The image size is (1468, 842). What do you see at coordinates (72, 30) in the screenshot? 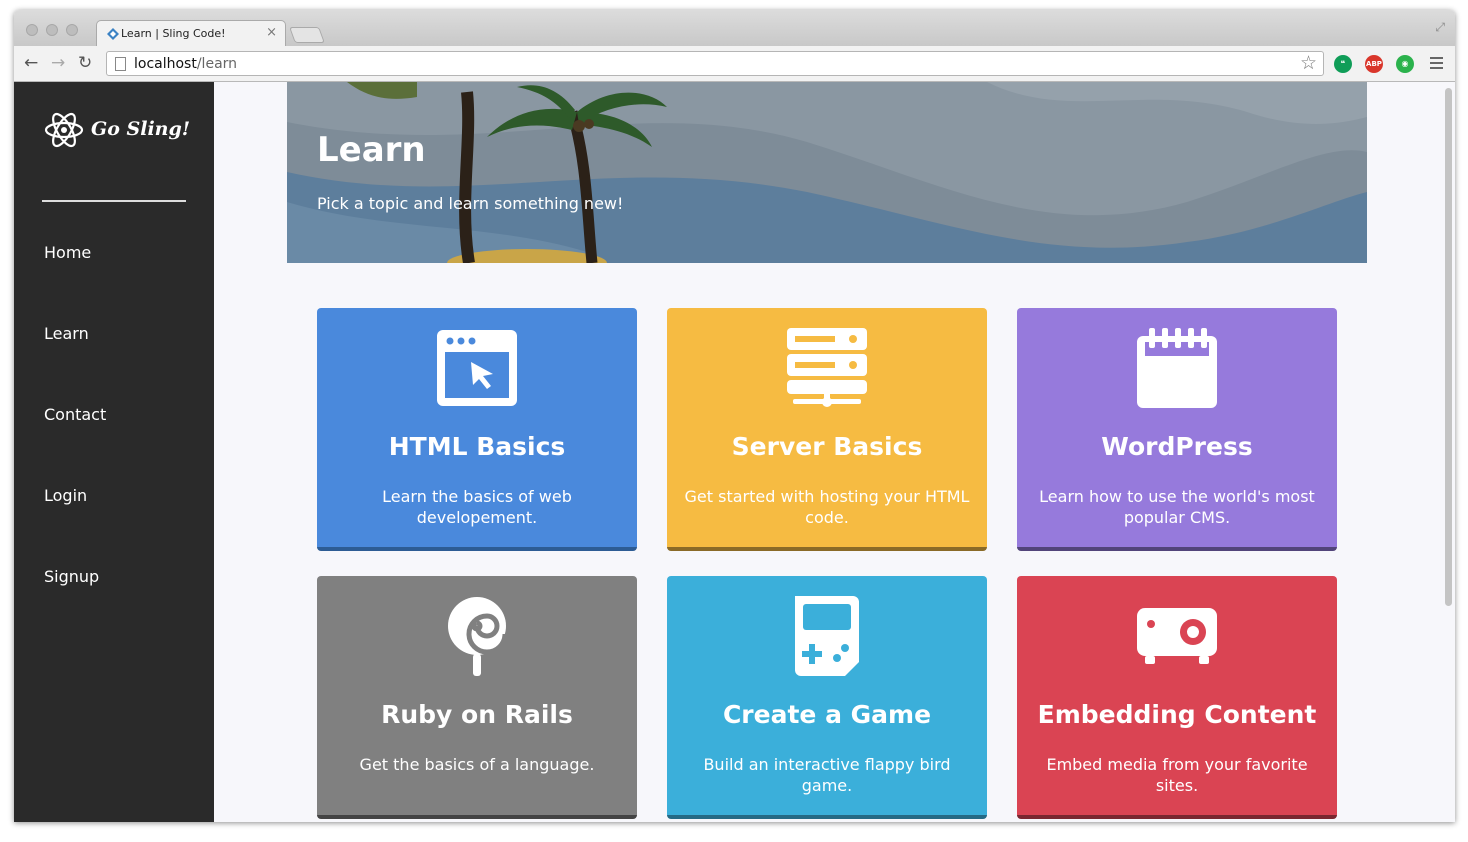
I see `maximize-window-button` at bounding box center [72, 30].